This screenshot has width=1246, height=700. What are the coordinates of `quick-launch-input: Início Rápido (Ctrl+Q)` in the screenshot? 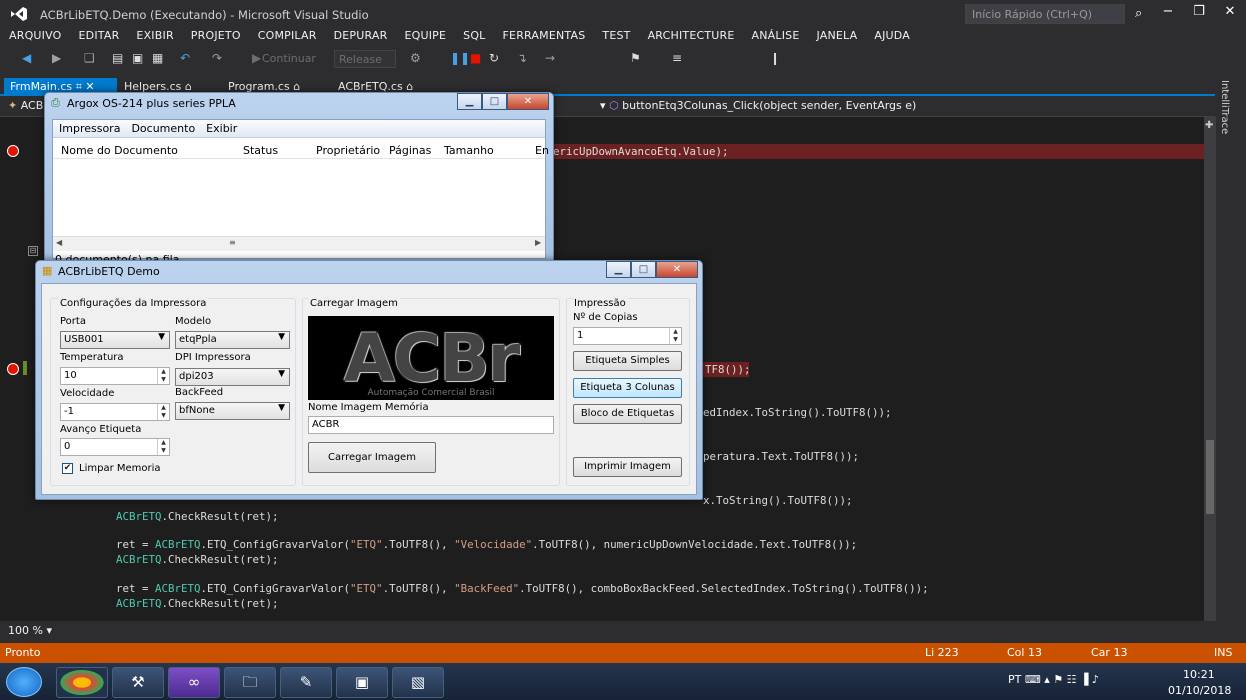 It's located at (1045, 14).